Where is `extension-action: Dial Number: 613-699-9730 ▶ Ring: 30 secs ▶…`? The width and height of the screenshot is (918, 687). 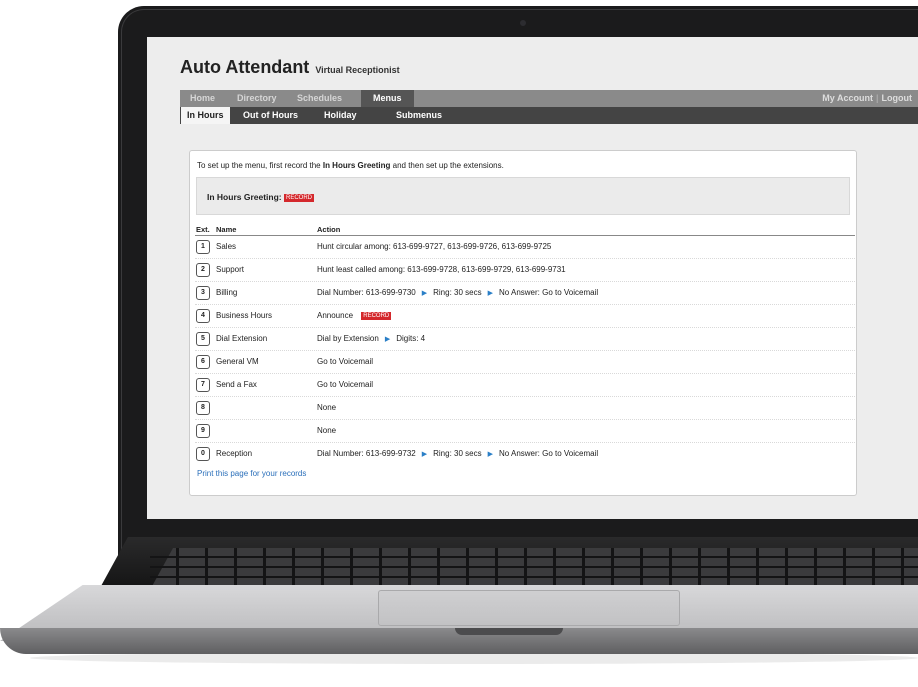 extension-action: Dial Number: 613-699-9730 ▶ Ring: 30 secs ▶… is located at coordinates (457, 292).